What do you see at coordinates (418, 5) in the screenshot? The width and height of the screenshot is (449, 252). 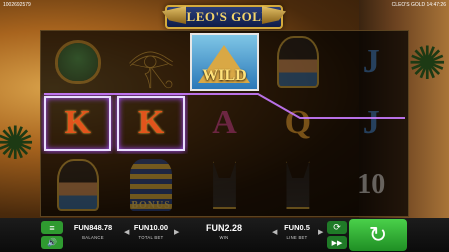 I see `game-clock: CLEO'S GOLD 14:47:26` at bounding box center [418, 5].